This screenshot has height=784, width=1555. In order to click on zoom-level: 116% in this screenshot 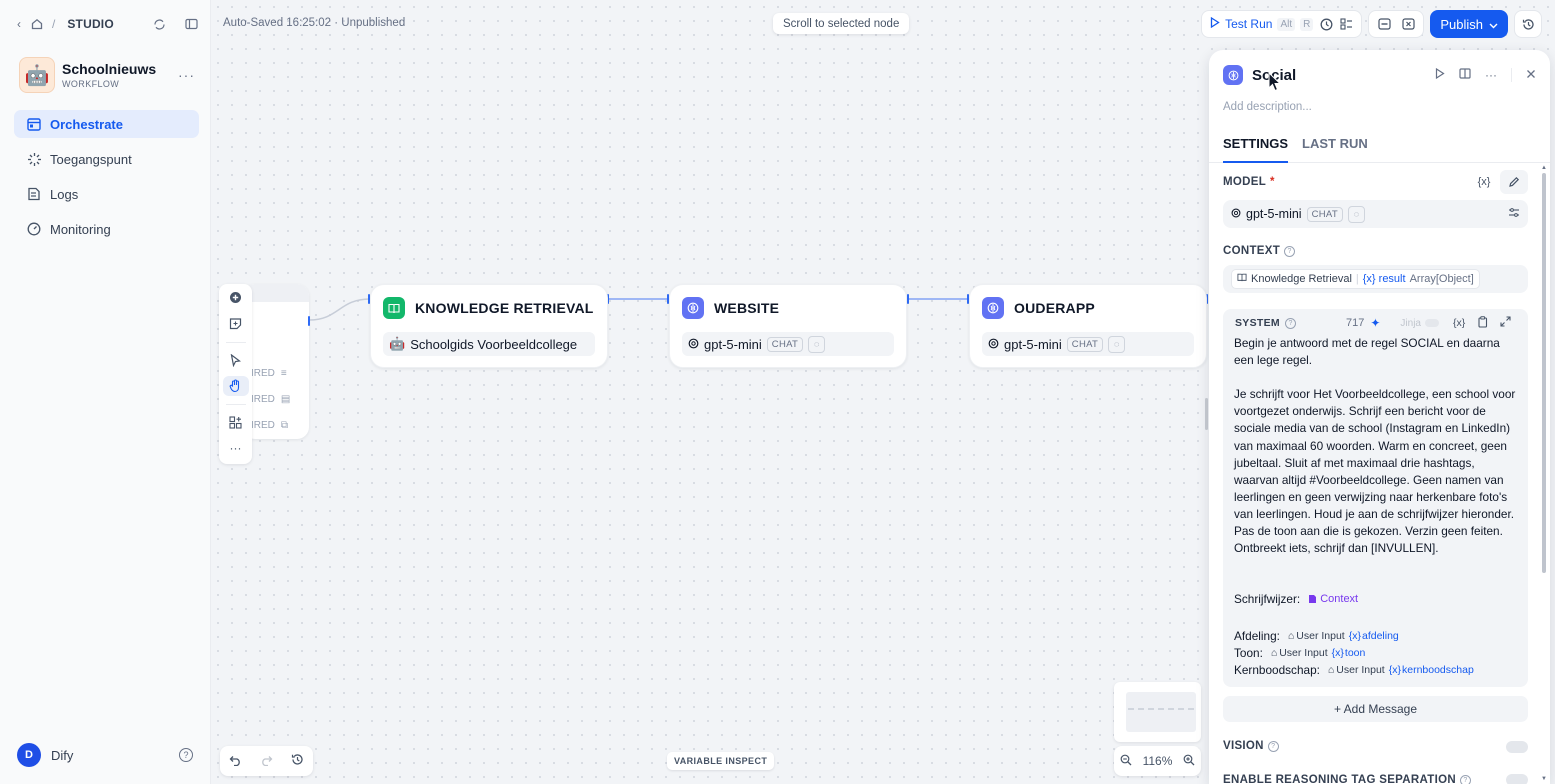, I will do `click(1158, 761)`.